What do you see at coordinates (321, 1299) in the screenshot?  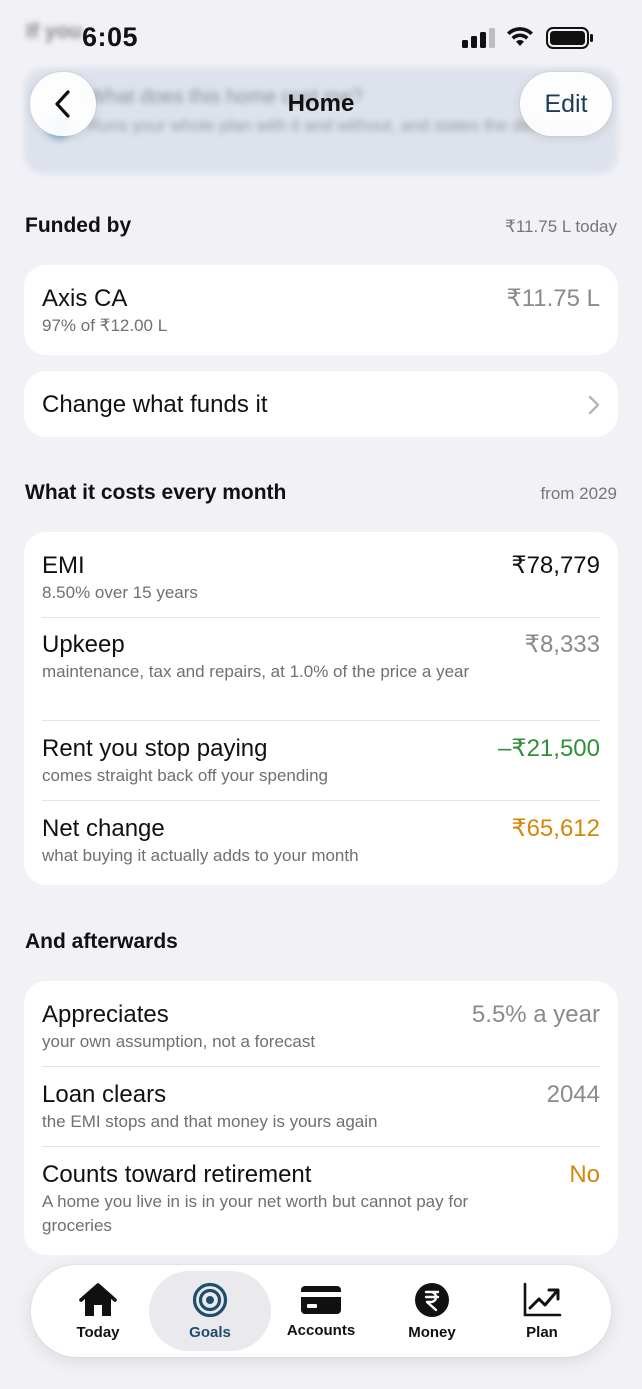 I see `card-icon` at bounding box center [321, 1299].